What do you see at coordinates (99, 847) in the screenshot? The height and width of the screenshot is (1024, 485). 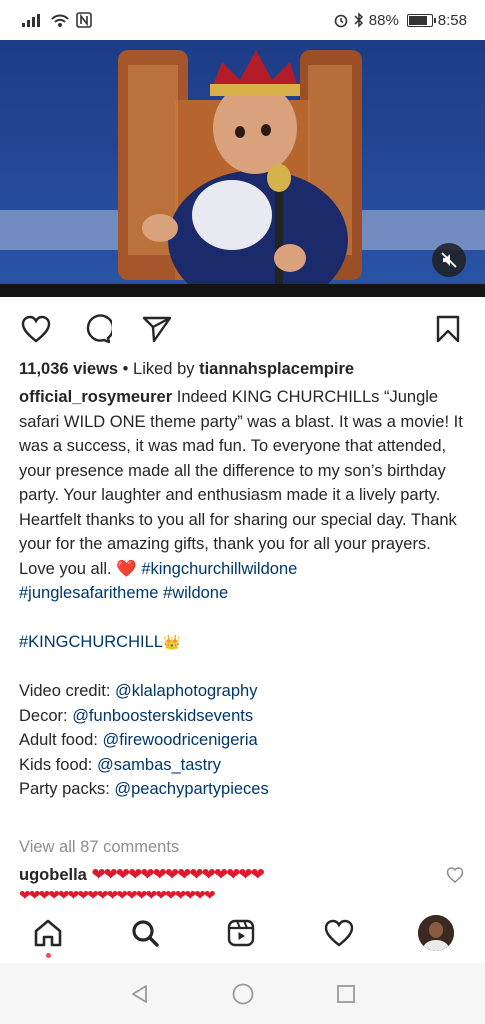 I see `view-all-comments-link: View all 87 comments` at bounding box center [99, 847].